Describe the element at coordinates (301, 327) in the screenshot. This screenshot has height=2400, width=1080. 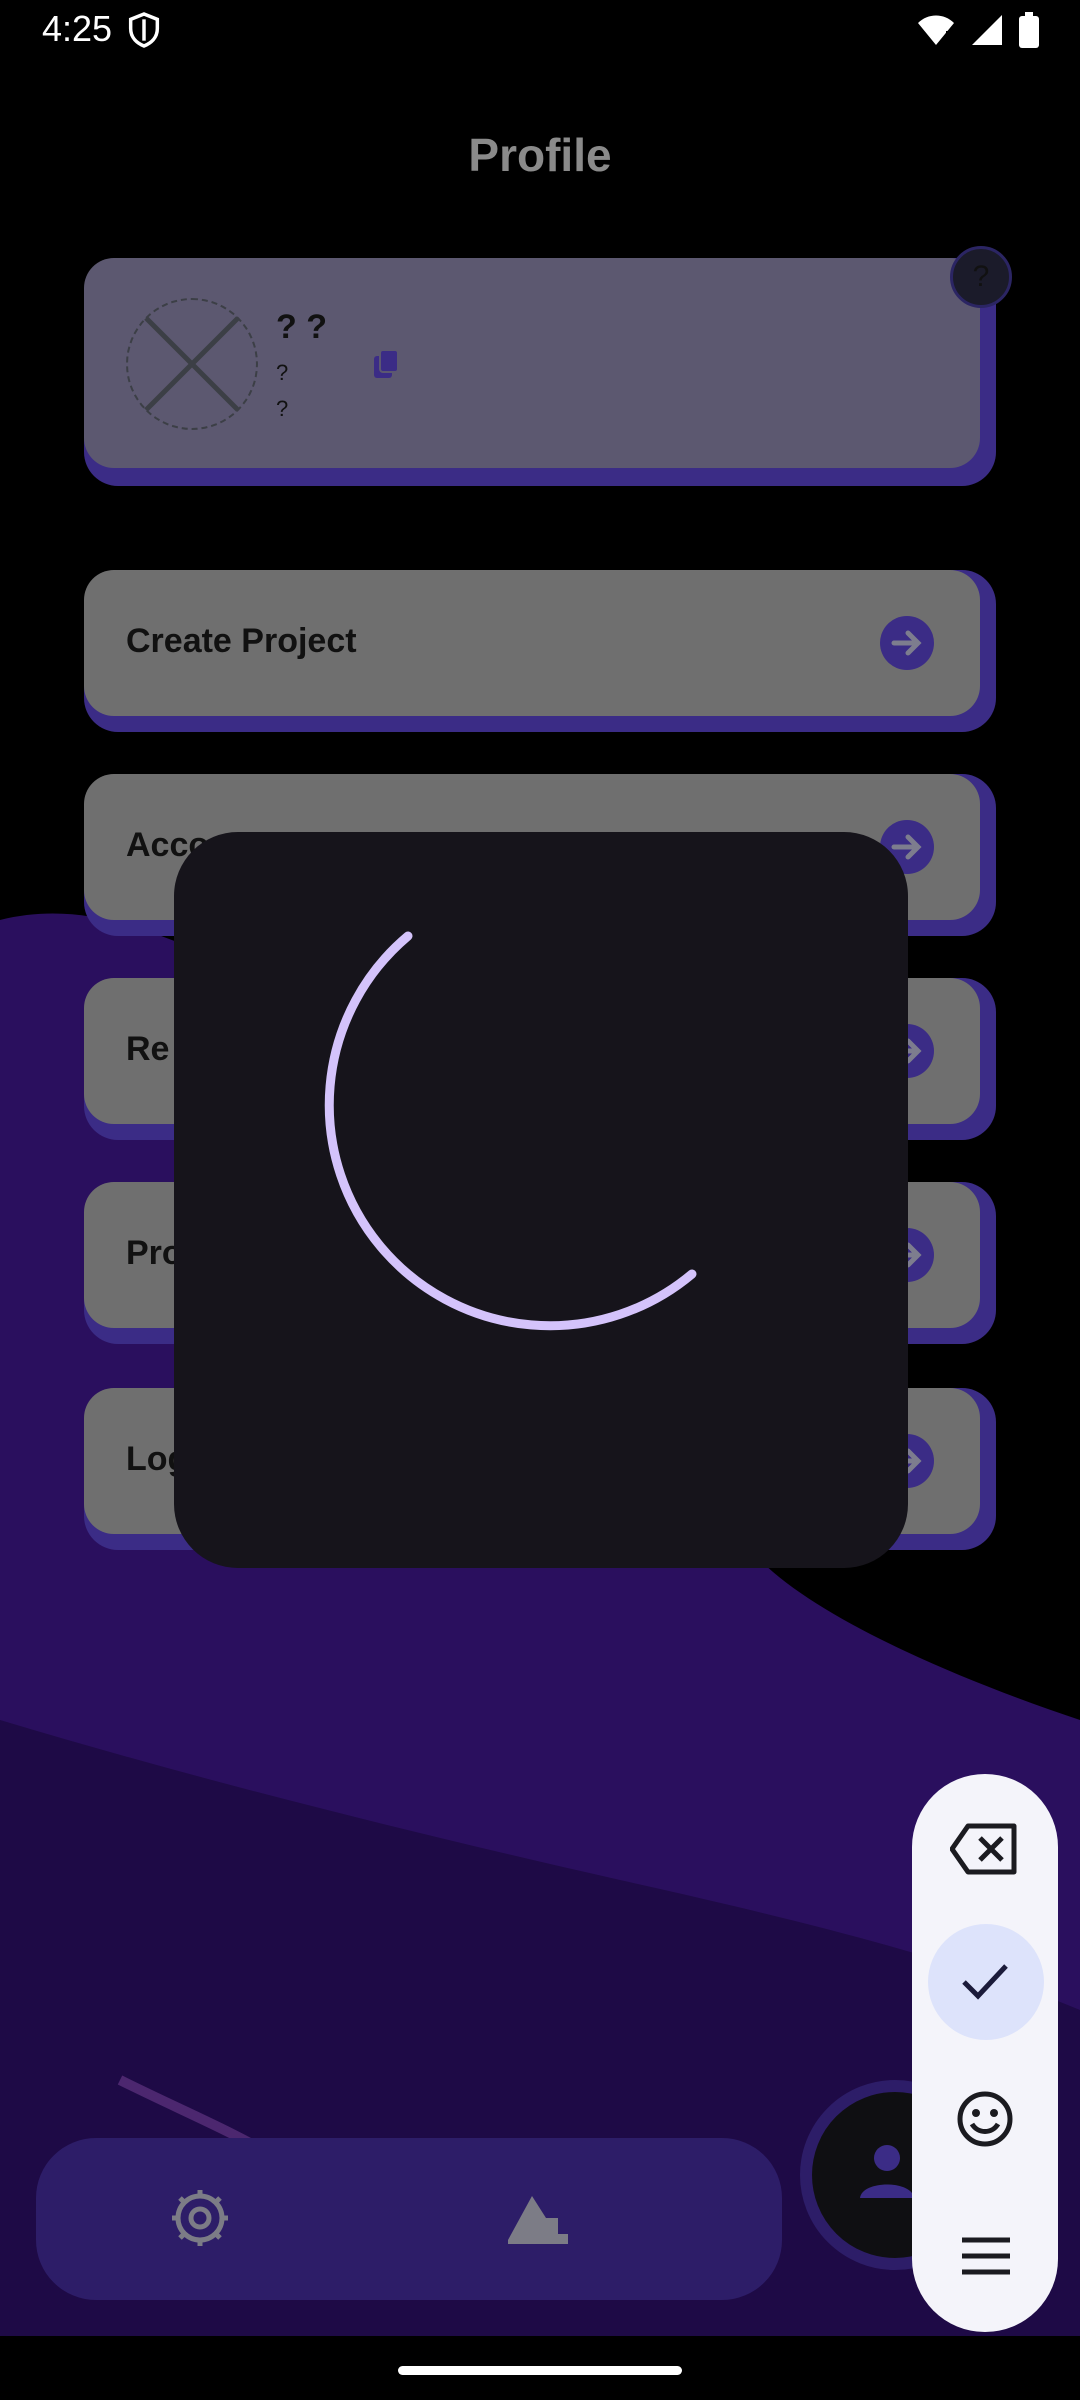
I see `profile-name: ? ?` at that location.